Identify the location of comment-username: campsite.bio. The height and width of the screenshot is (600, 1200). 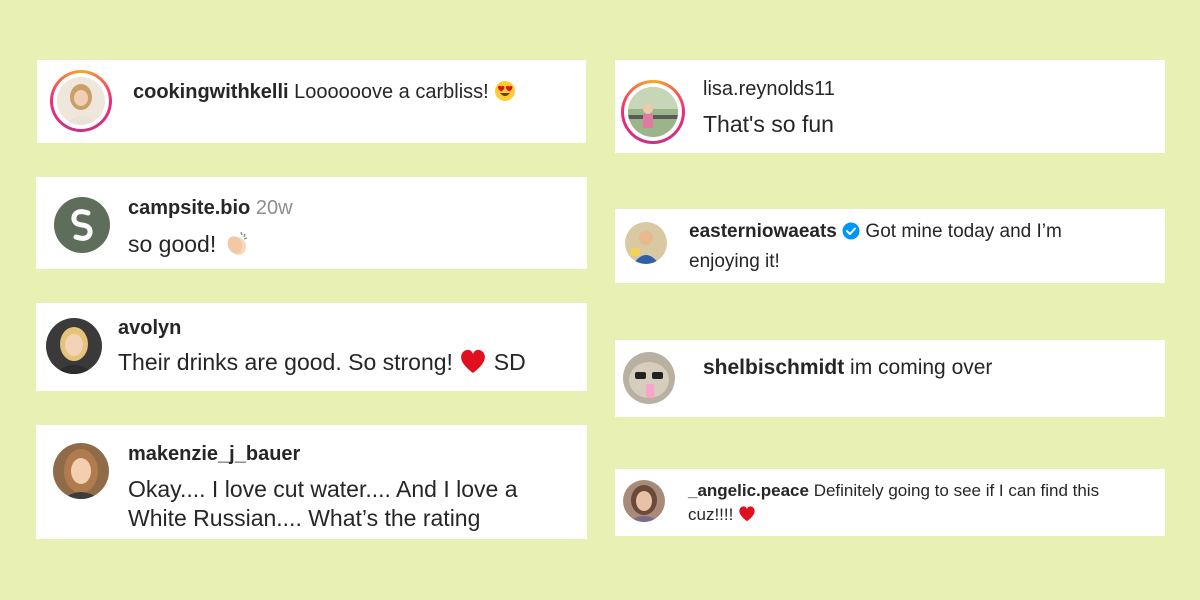
(189, 208).